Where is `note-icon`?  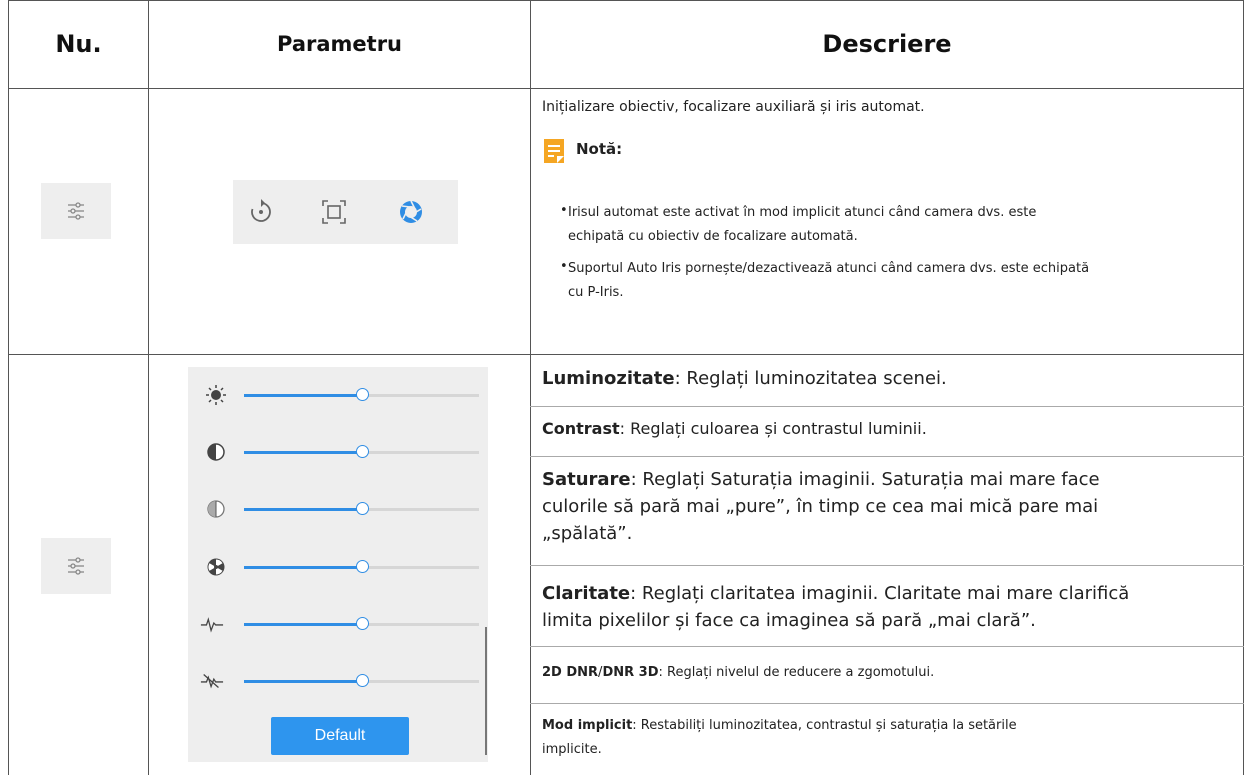
note-icon is located at coordinates (554, 151).